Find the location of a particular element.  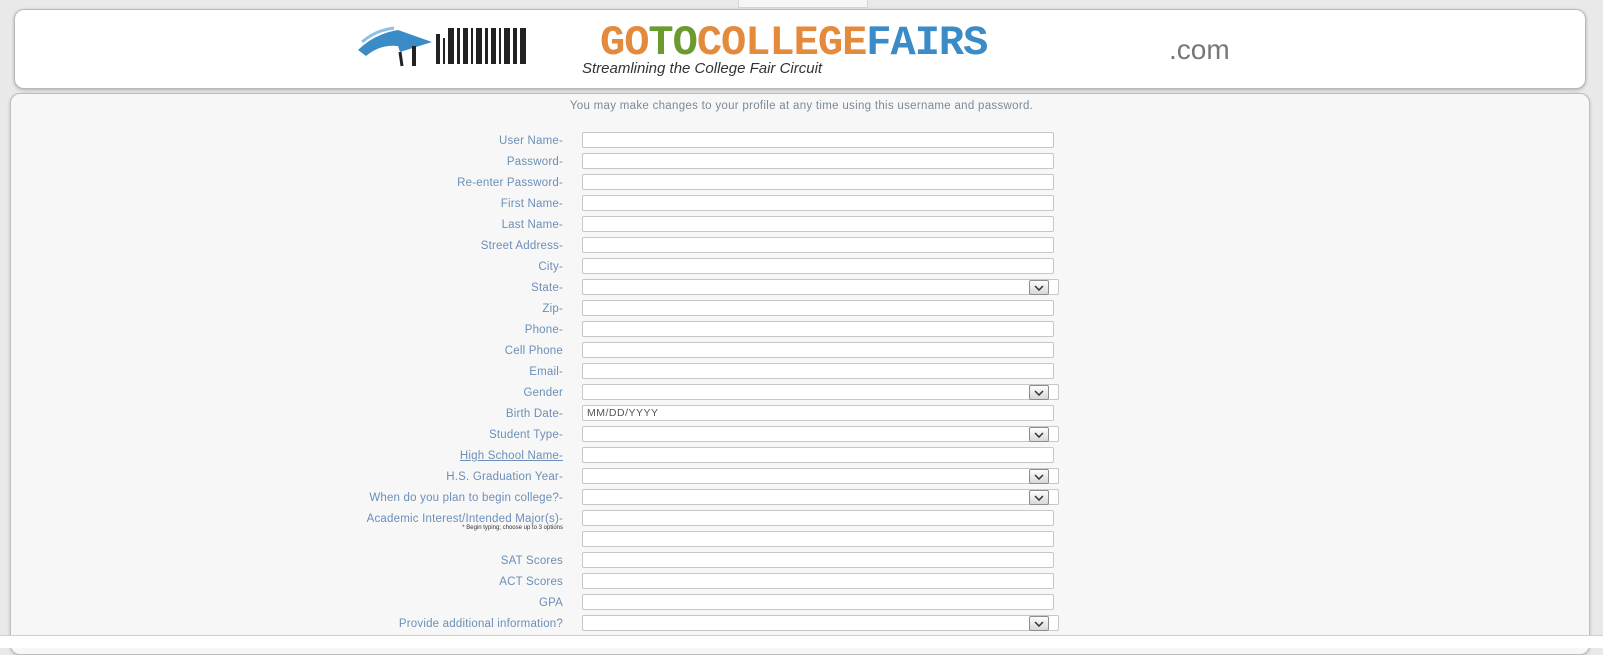

form-row: Re-enter Password- is located at coordinates (801, 184).